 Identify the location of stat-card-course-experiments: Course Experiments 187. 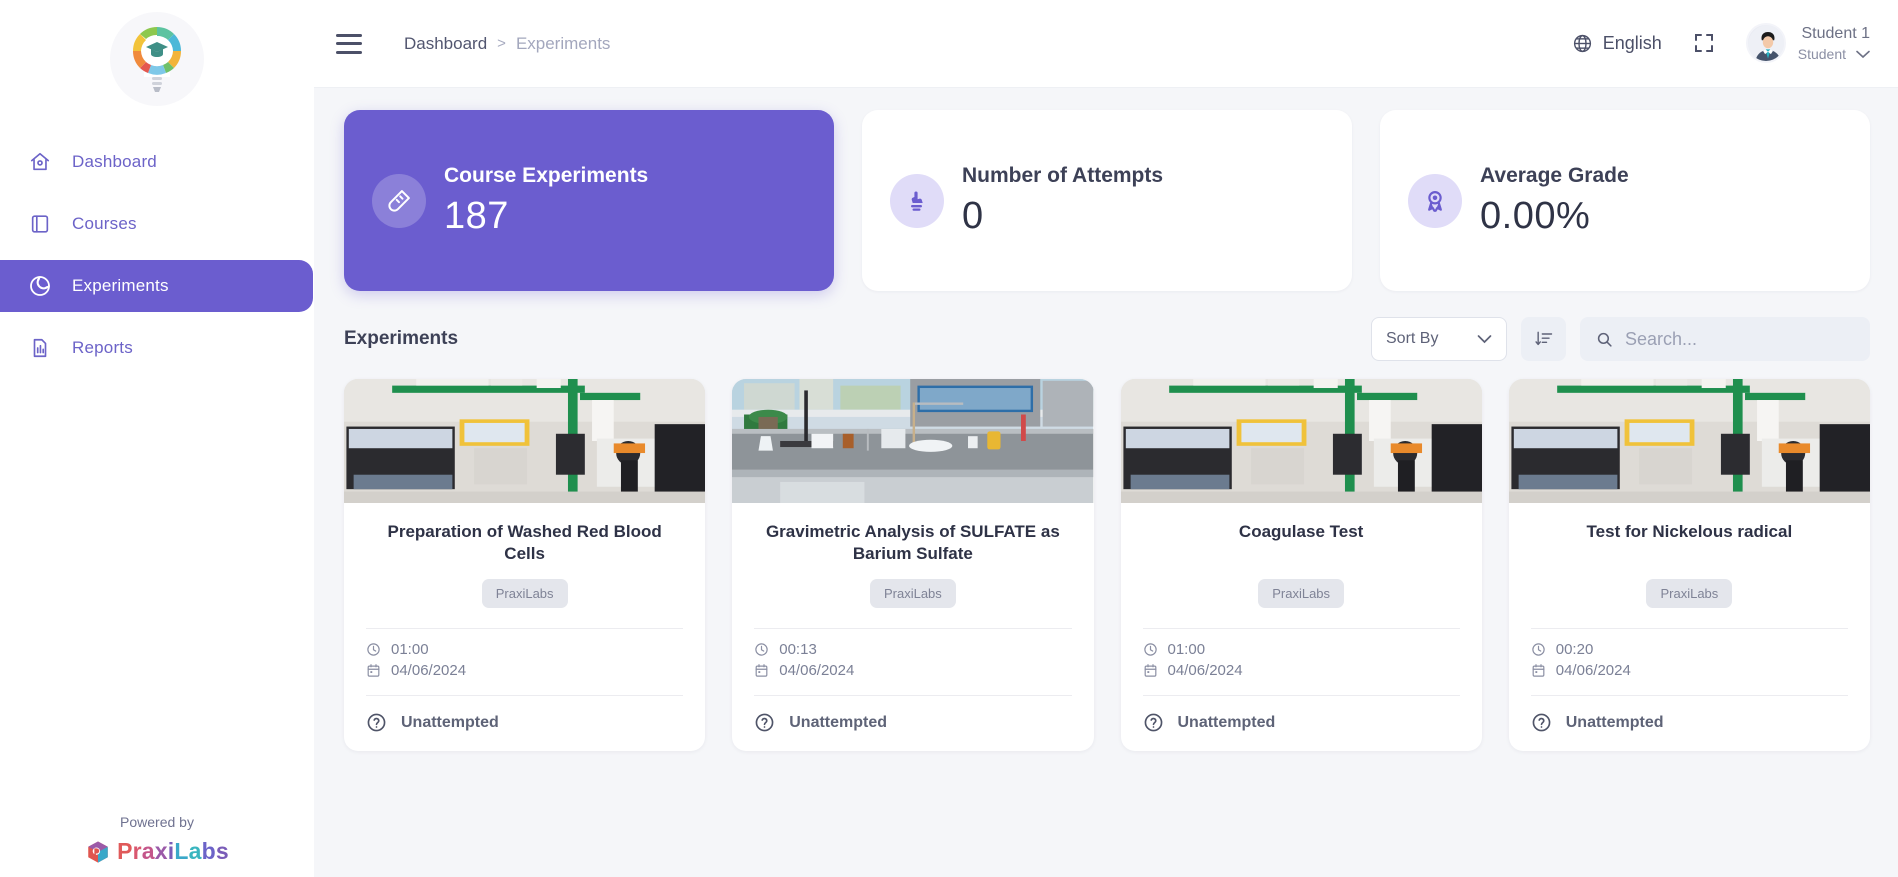
(589, 200).